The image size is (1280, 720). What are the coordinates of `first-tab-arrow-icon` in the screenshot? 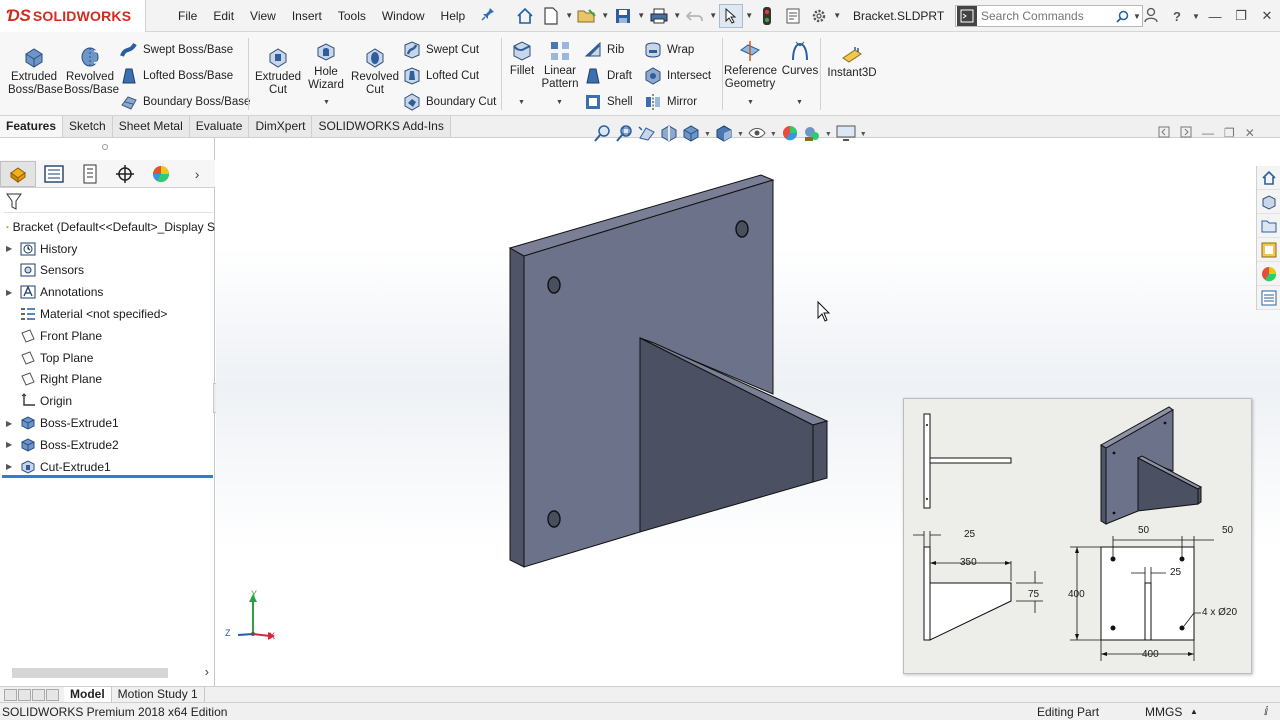 It's located at (10, 694).